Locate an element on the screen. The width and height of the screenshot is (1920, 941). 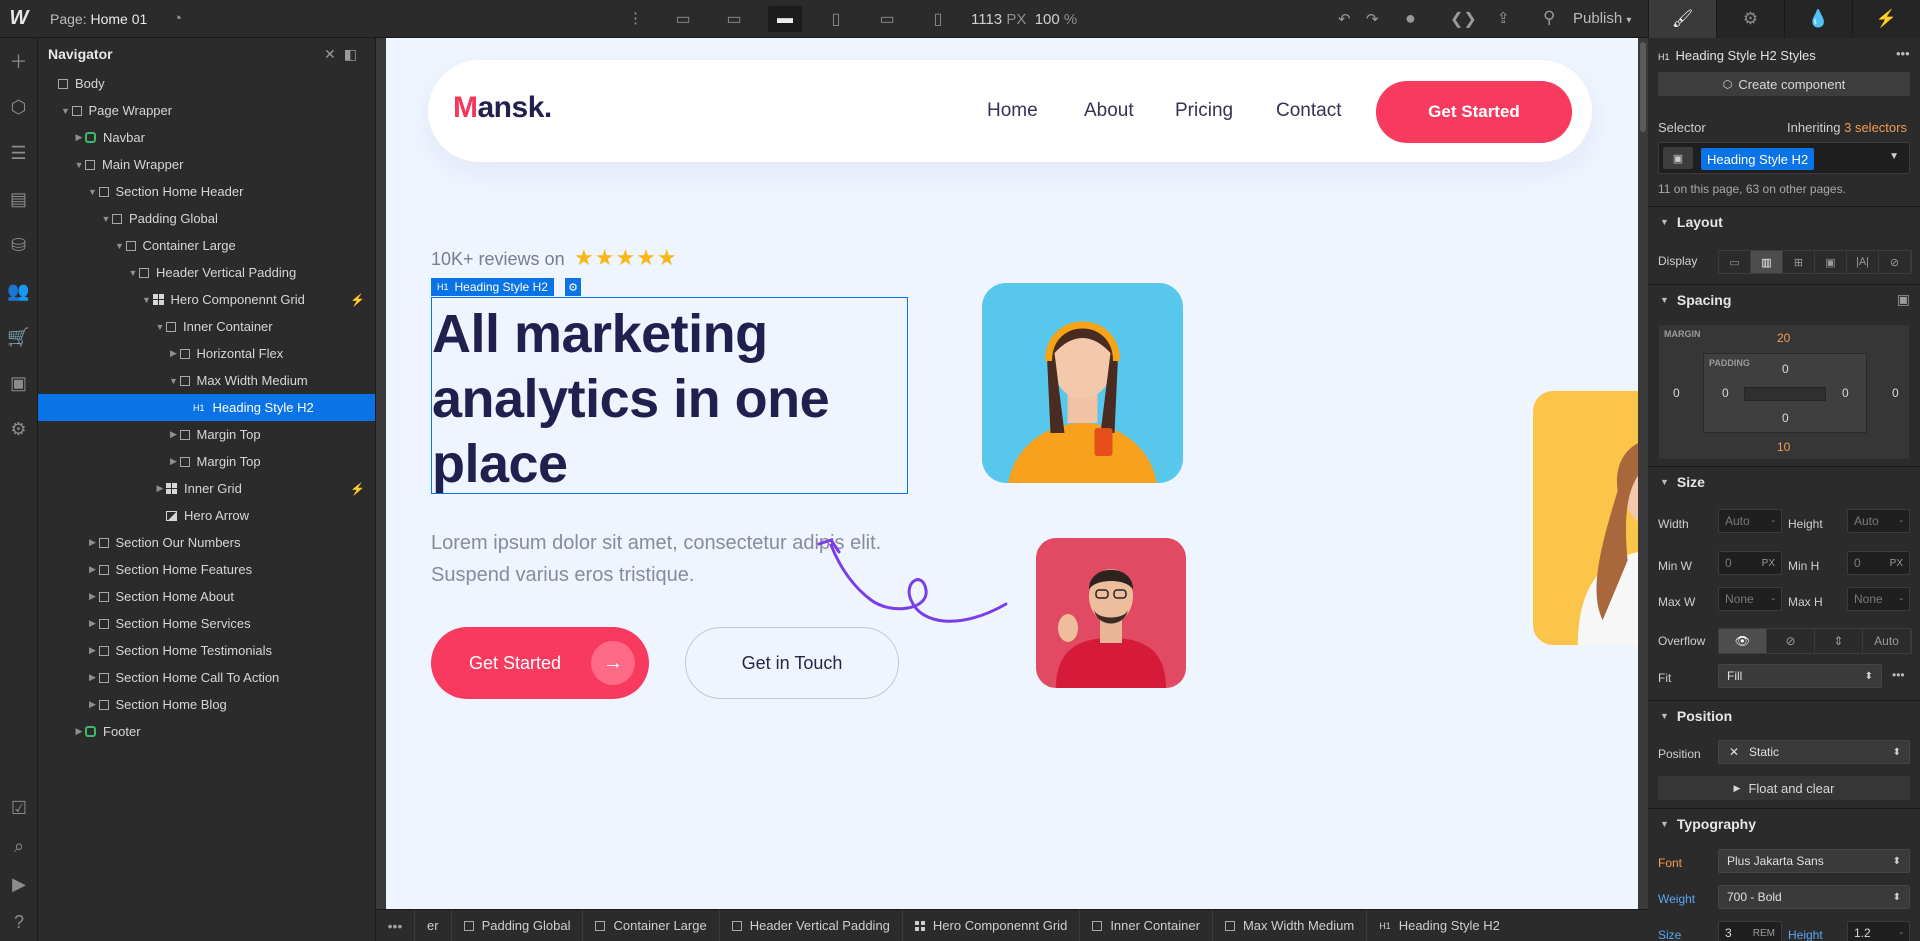
selector-dropdown-icon: ▼ is located at coordinates (1894, 156).